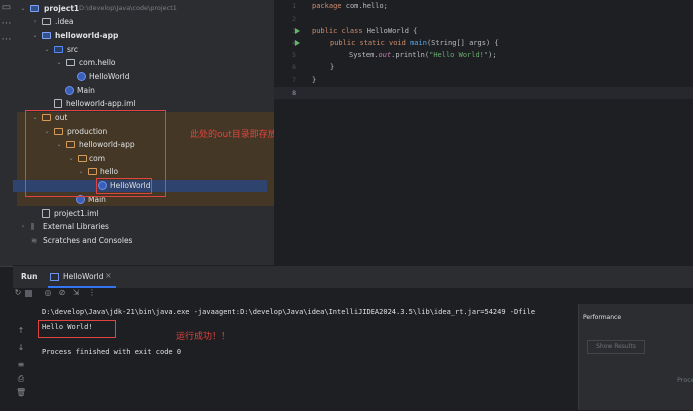  Describe the element at coordinates (332, 67) in the screenshot. I see `code-line-6: }` at that location.